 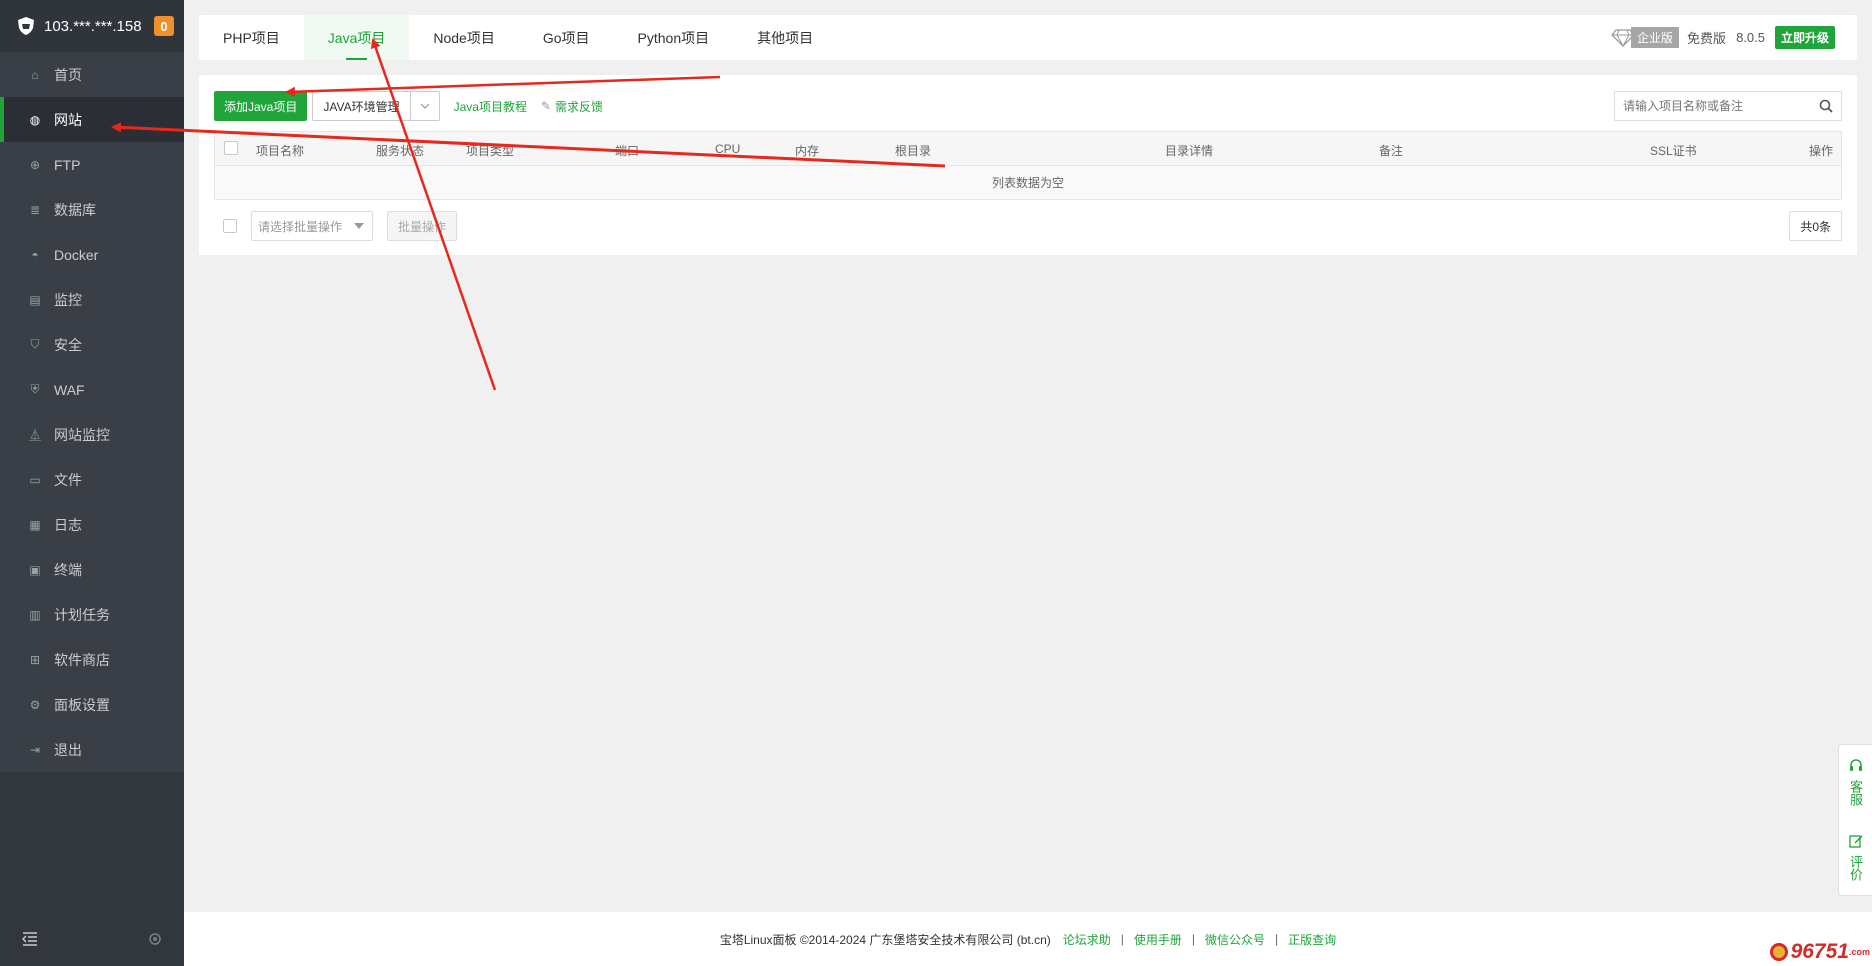 What do you see at coordinates (35, 209) in the screenshot?
I see `database-icon: ≣` at bounding box center [35, 209].